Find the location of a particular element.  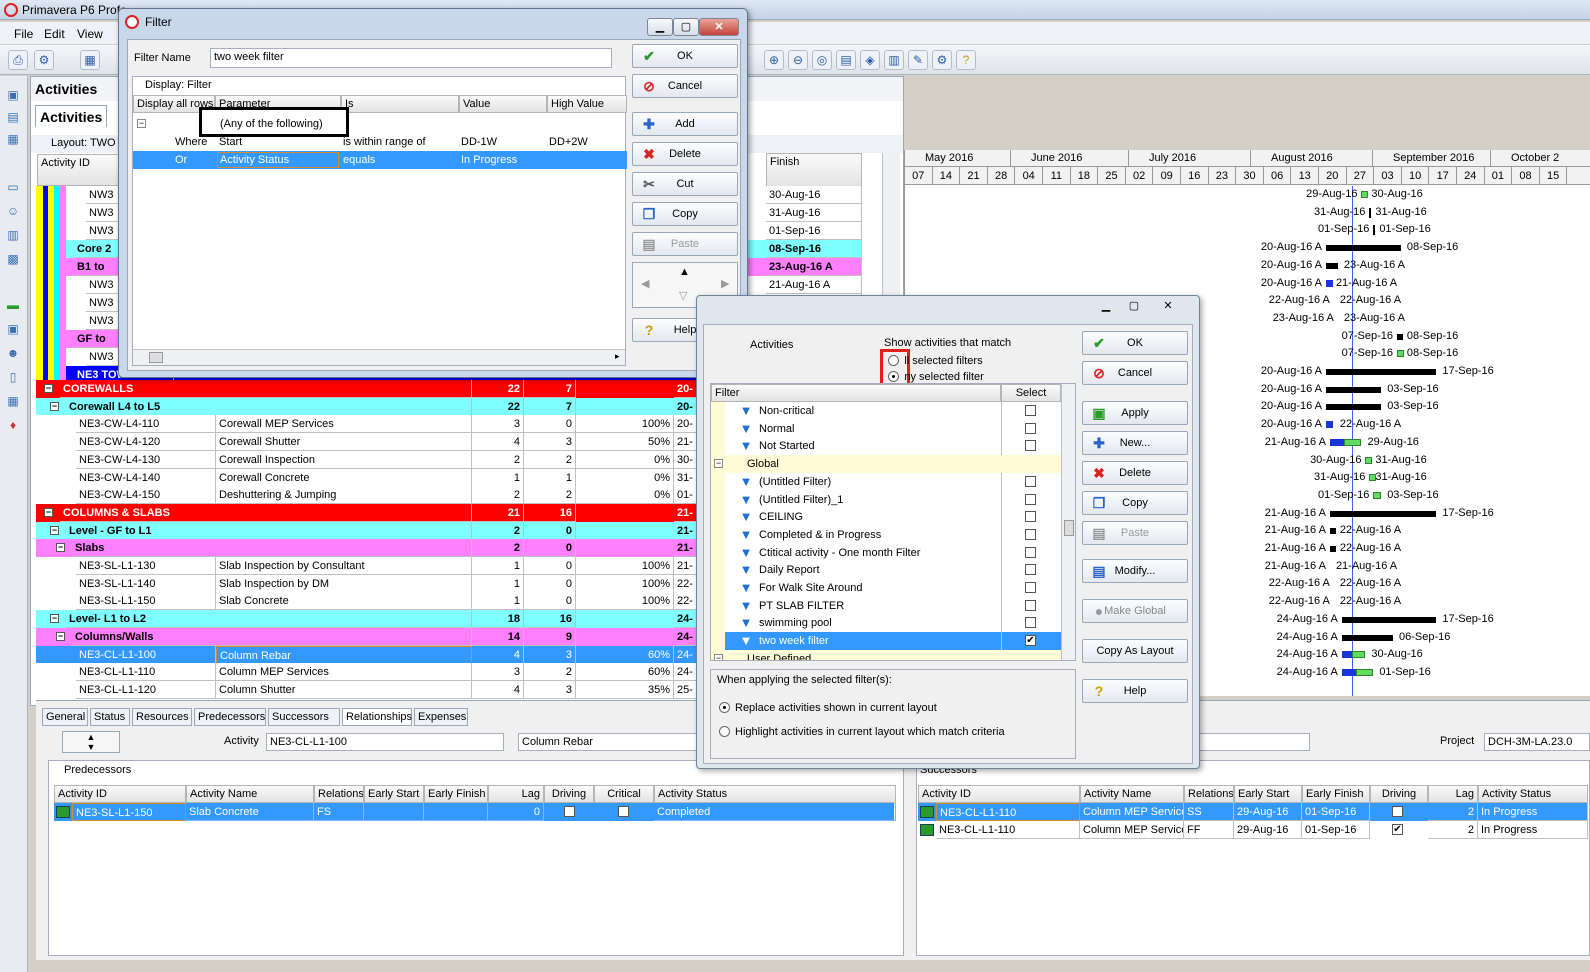

detail-tab-resources: Resources is located at coordinates (162, 717).